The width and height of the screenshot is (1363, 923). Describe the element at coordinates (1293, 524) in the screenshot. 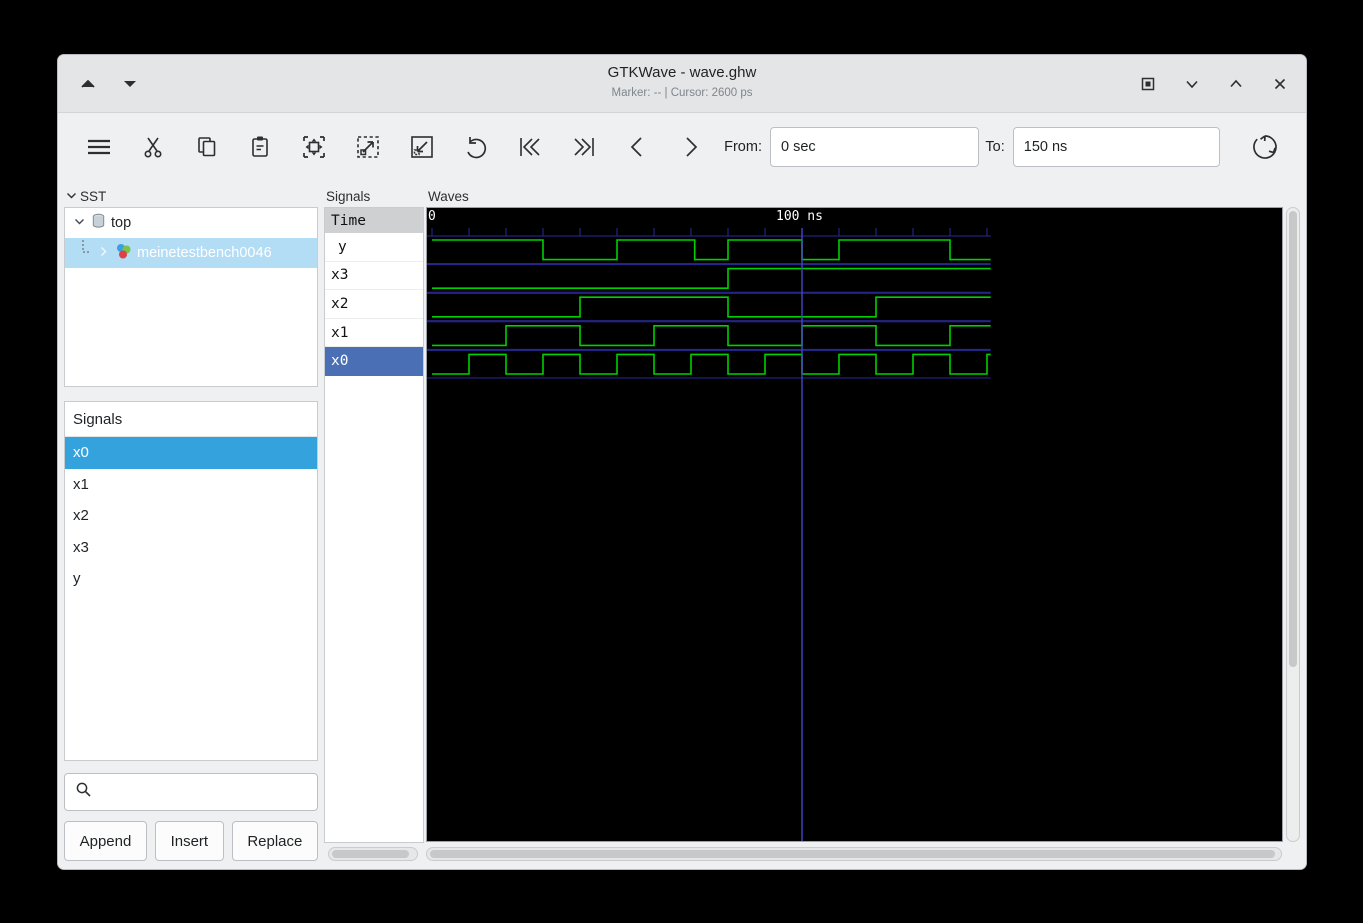

I see `wave-vertical-scrollbar` at that location.